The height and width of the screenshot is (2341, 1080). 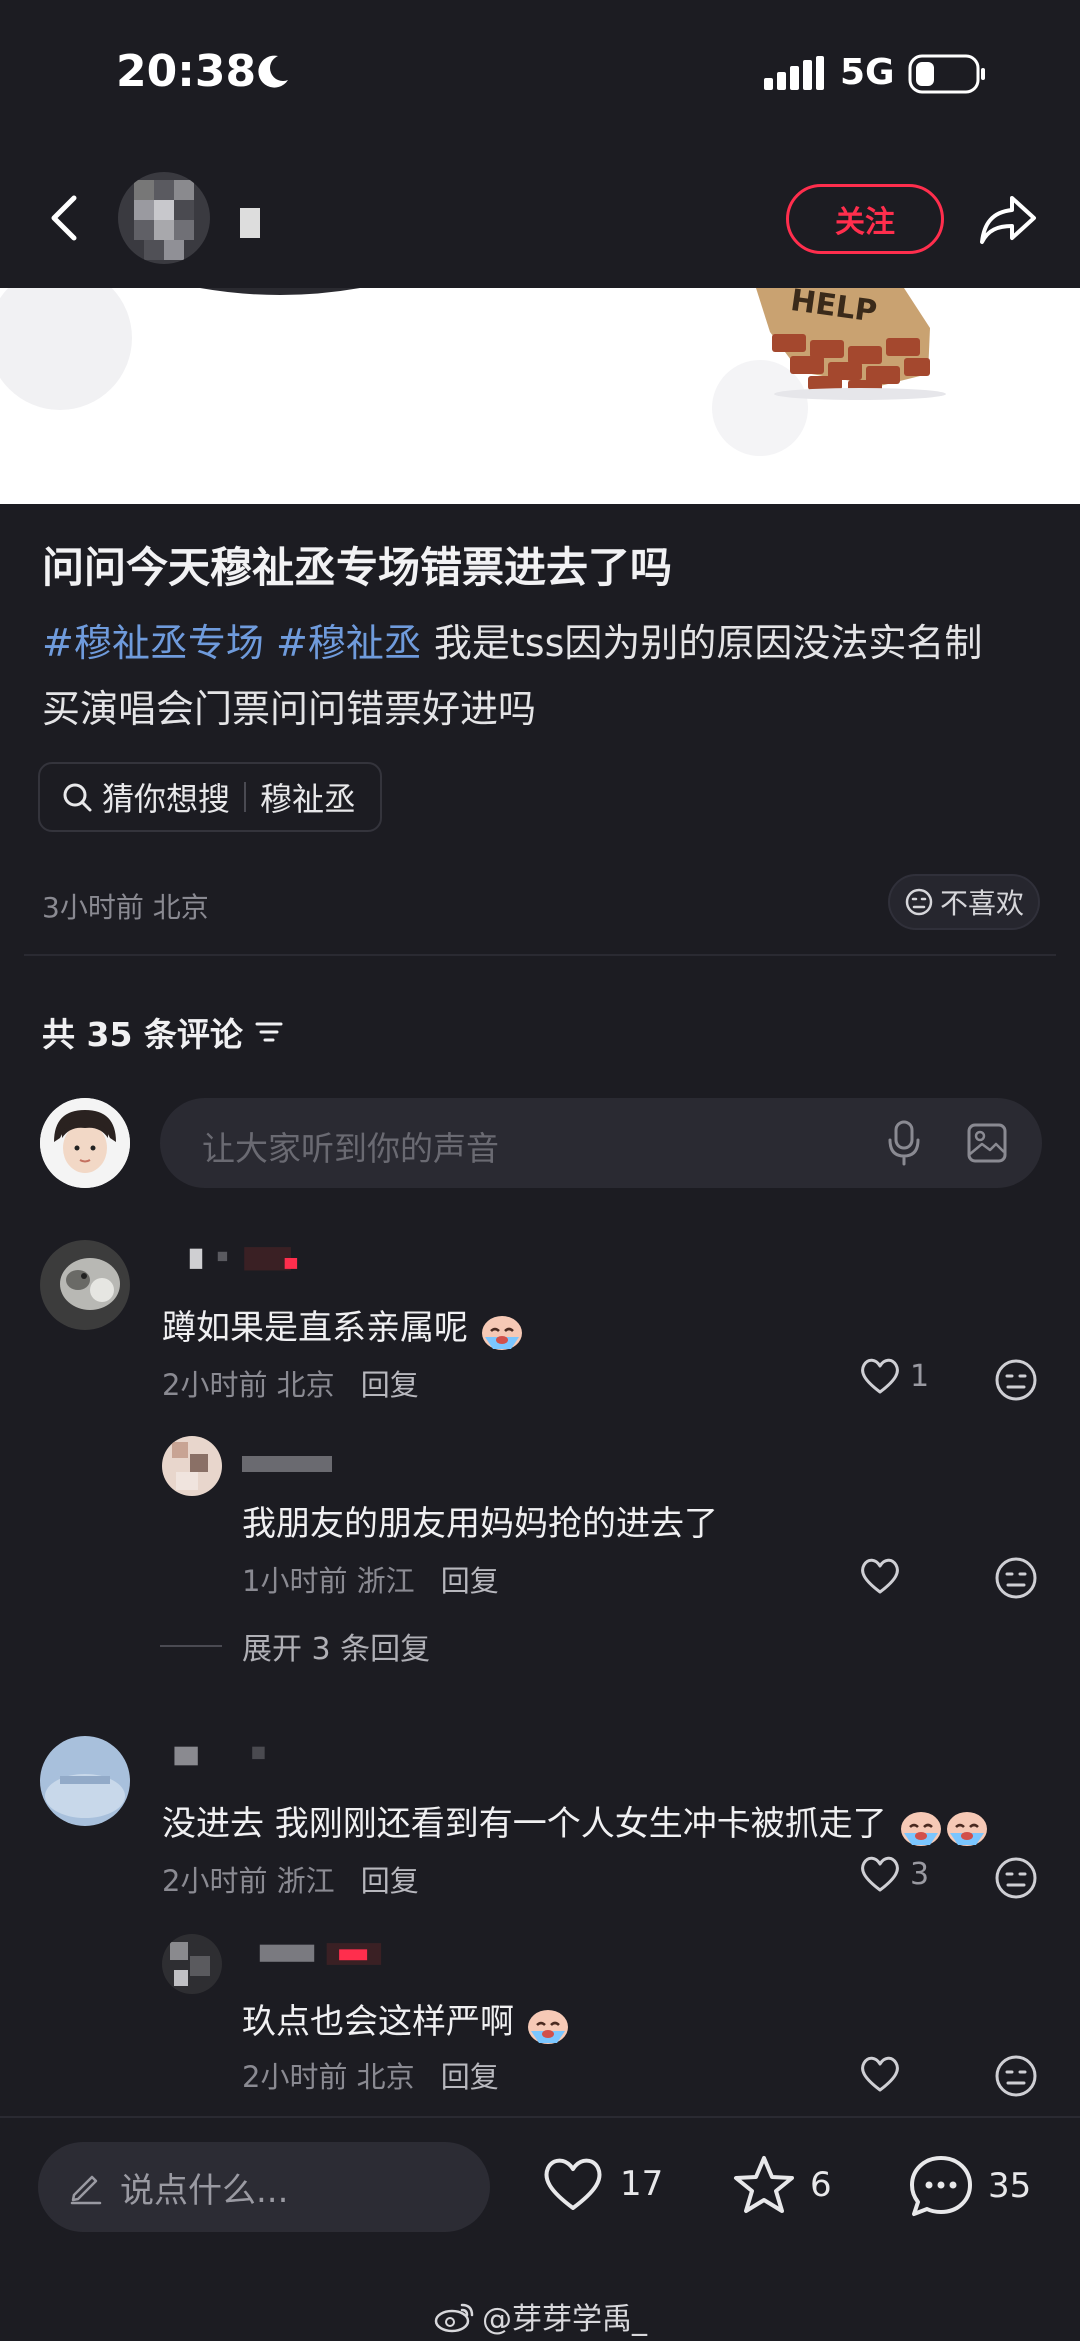 I want to click on post-image: HELP, so click(x=540, y=396).